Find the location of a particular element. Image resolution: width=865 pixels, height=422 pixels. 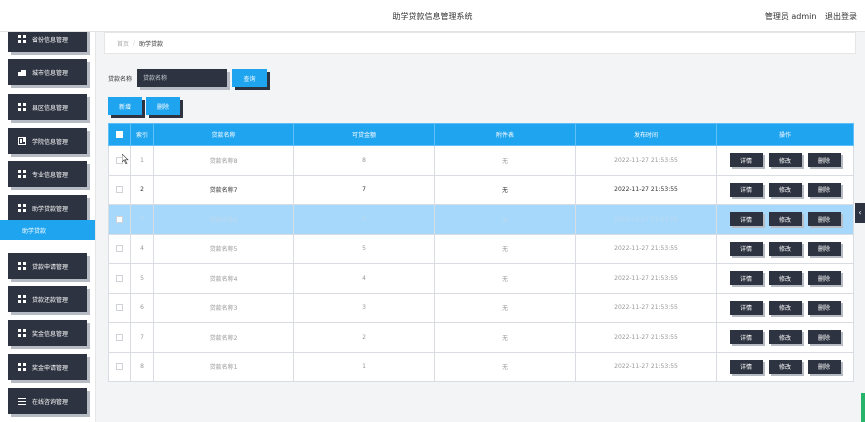

table-row: 5 贷款名称4 4 无 2022-11-27 21:53:55 详情 修改 删除 is located at coordinates (481, 278).